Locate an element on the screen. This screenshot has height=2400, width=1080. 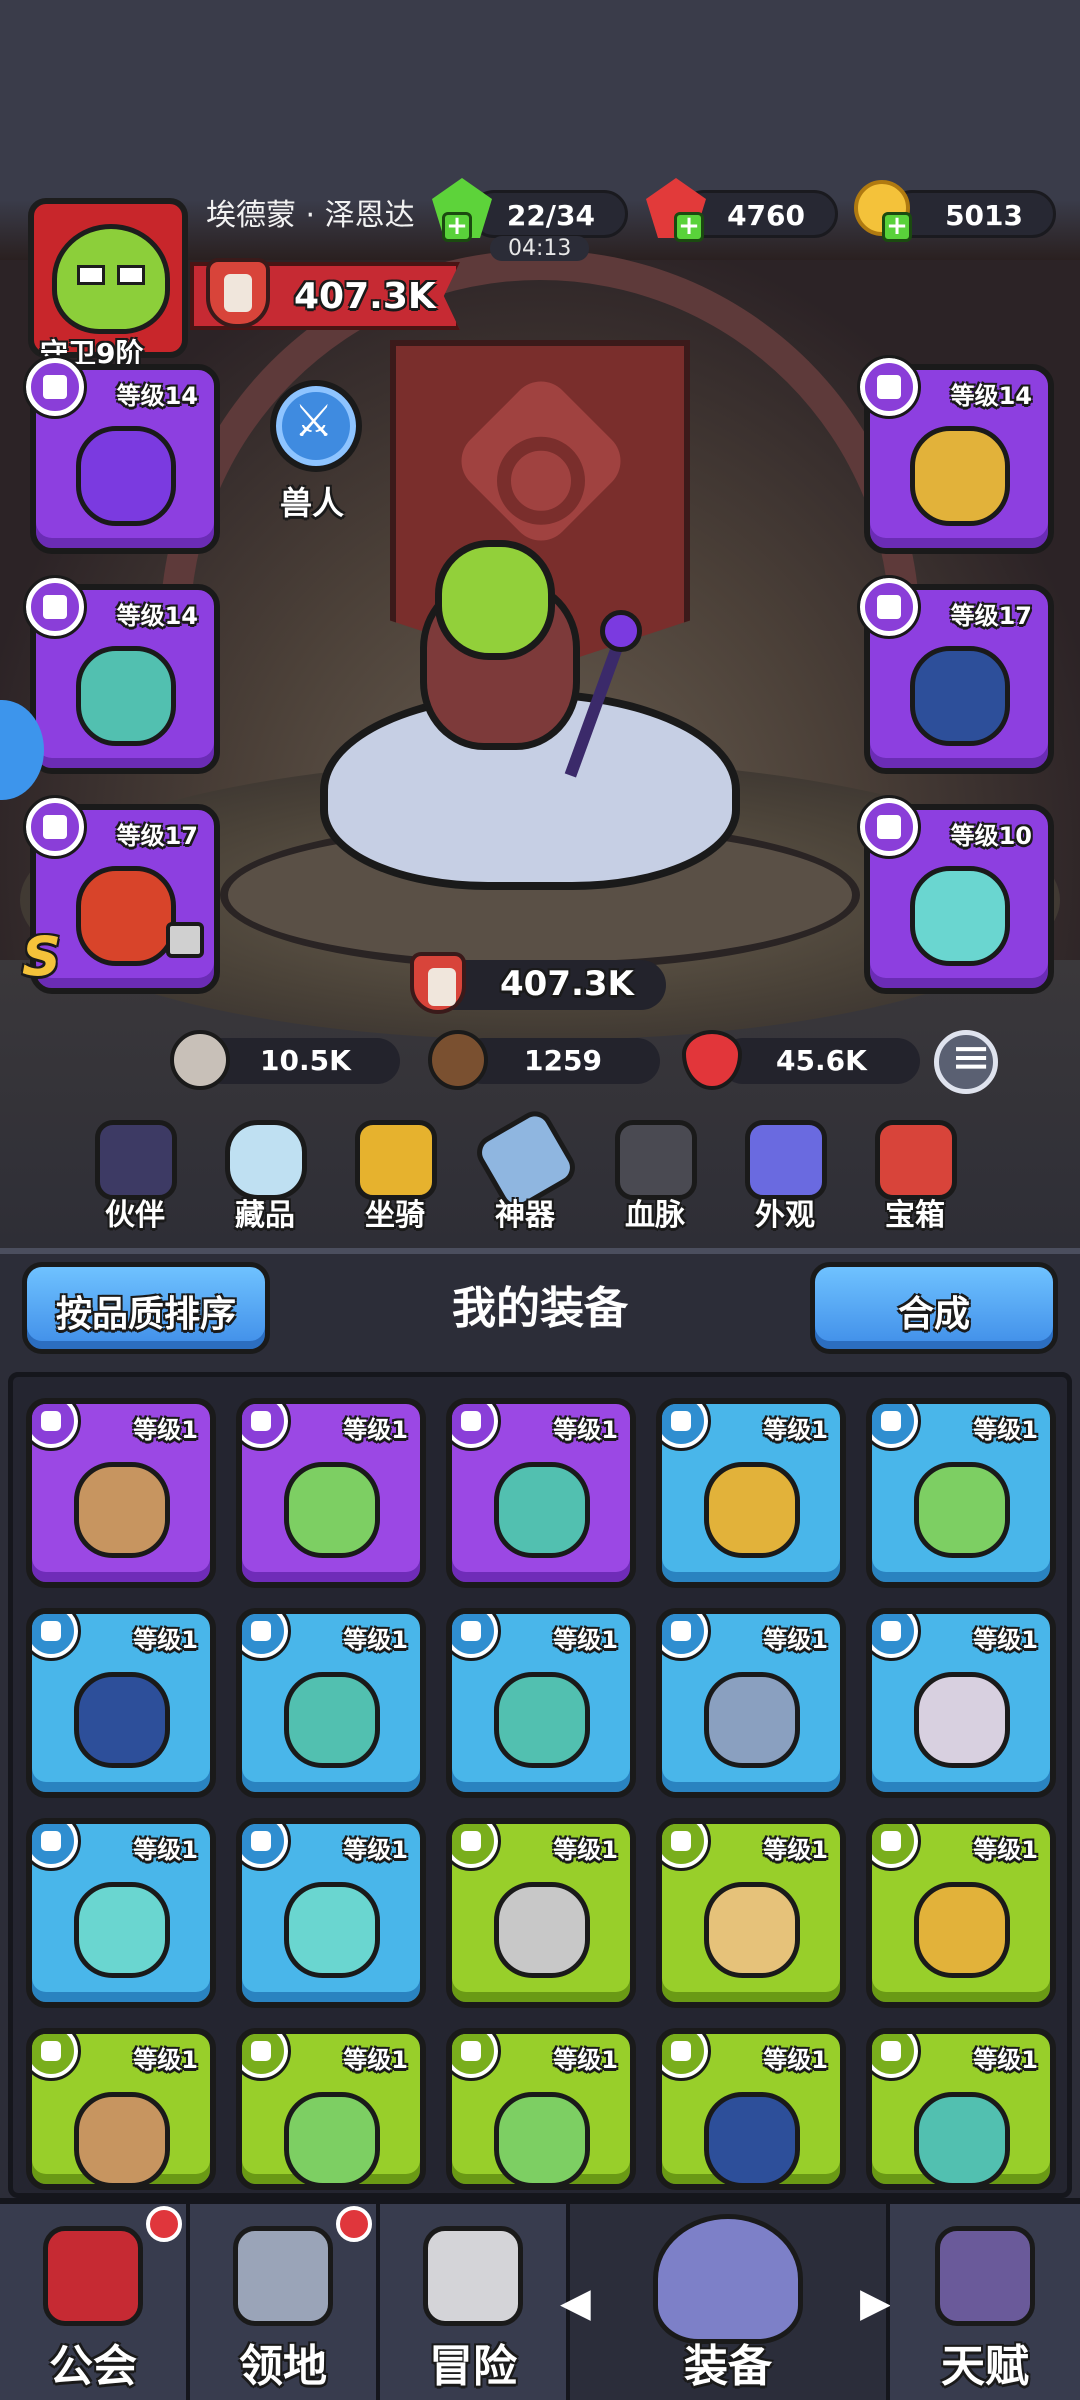
castle-icon is located at coordinates (283, 2276).